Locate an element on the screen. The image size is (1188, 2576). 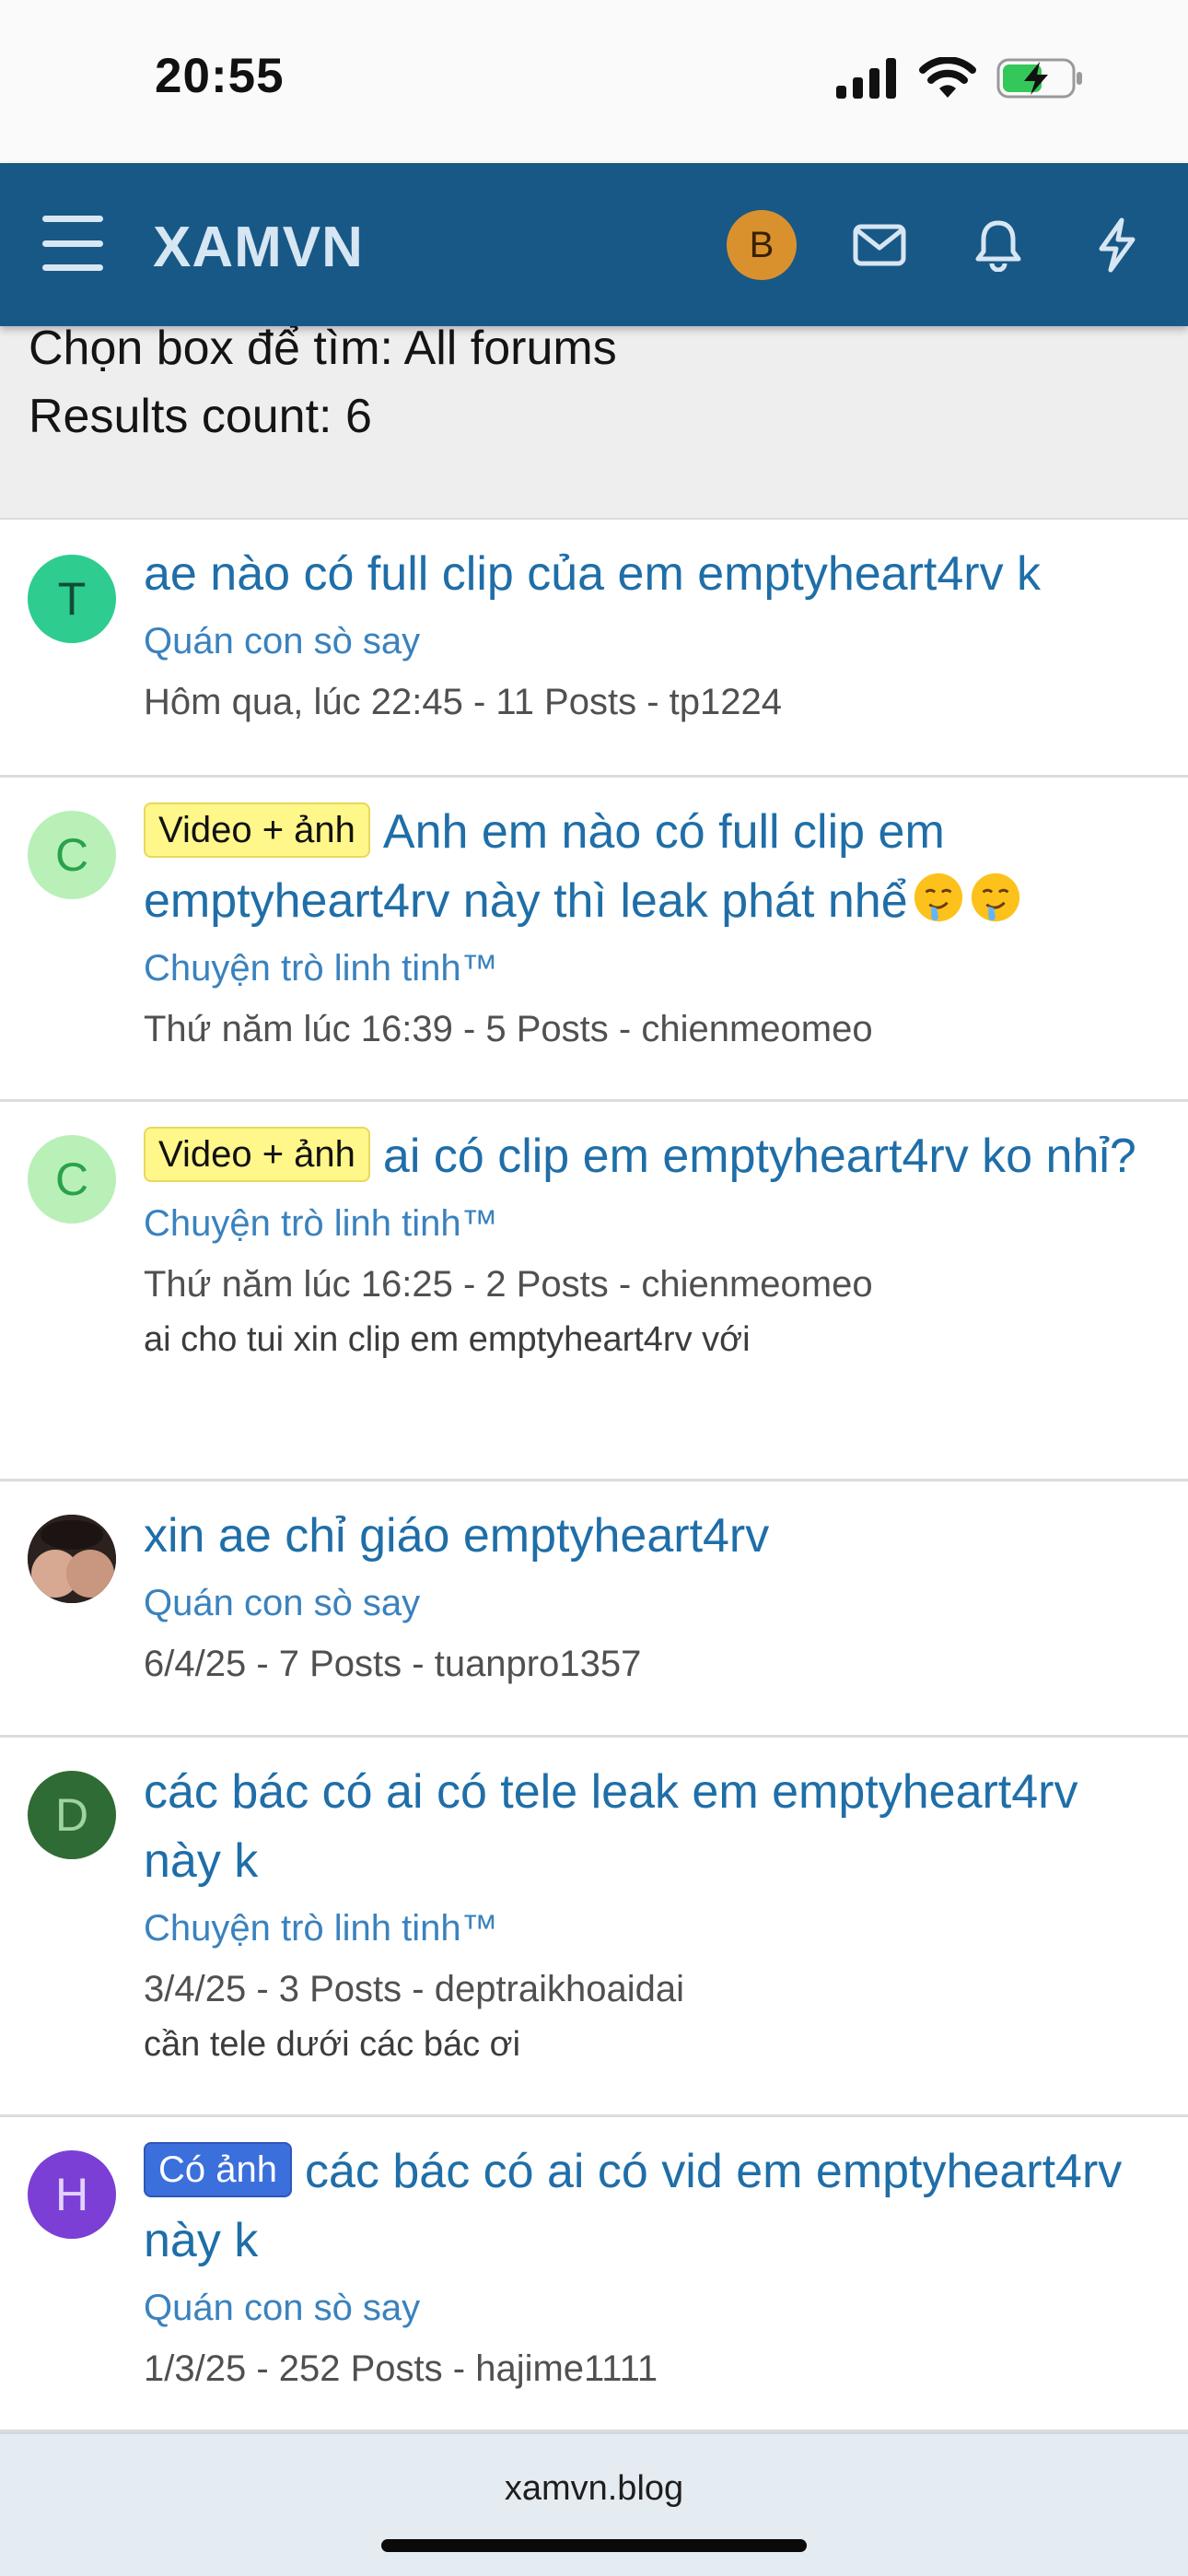
mail-icon is located at coordinates (879, 245).